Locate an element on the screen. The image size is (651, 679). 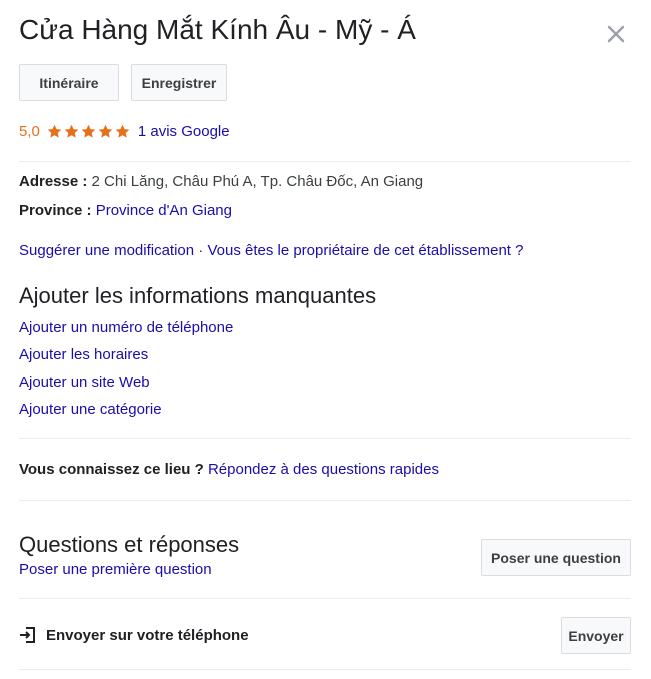
know-place-question: Vous connaissez ce lieu ? is located at coordinates (111, 469).